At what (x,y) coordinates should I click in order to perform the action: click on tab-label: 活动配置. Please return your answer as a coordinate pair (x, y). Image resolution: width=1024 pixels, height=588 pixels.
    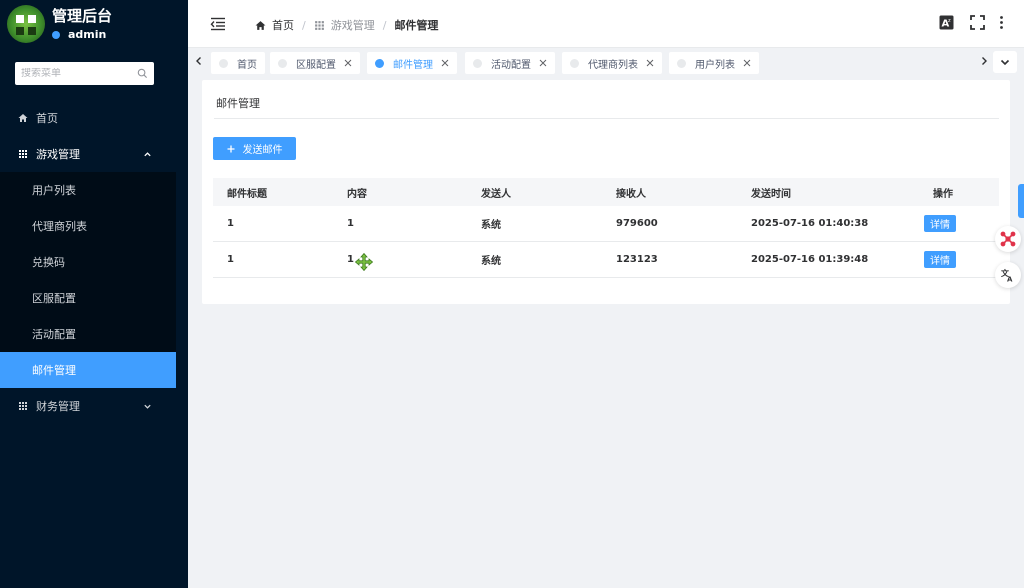
    Looking at the image, I should click on (511, 65).